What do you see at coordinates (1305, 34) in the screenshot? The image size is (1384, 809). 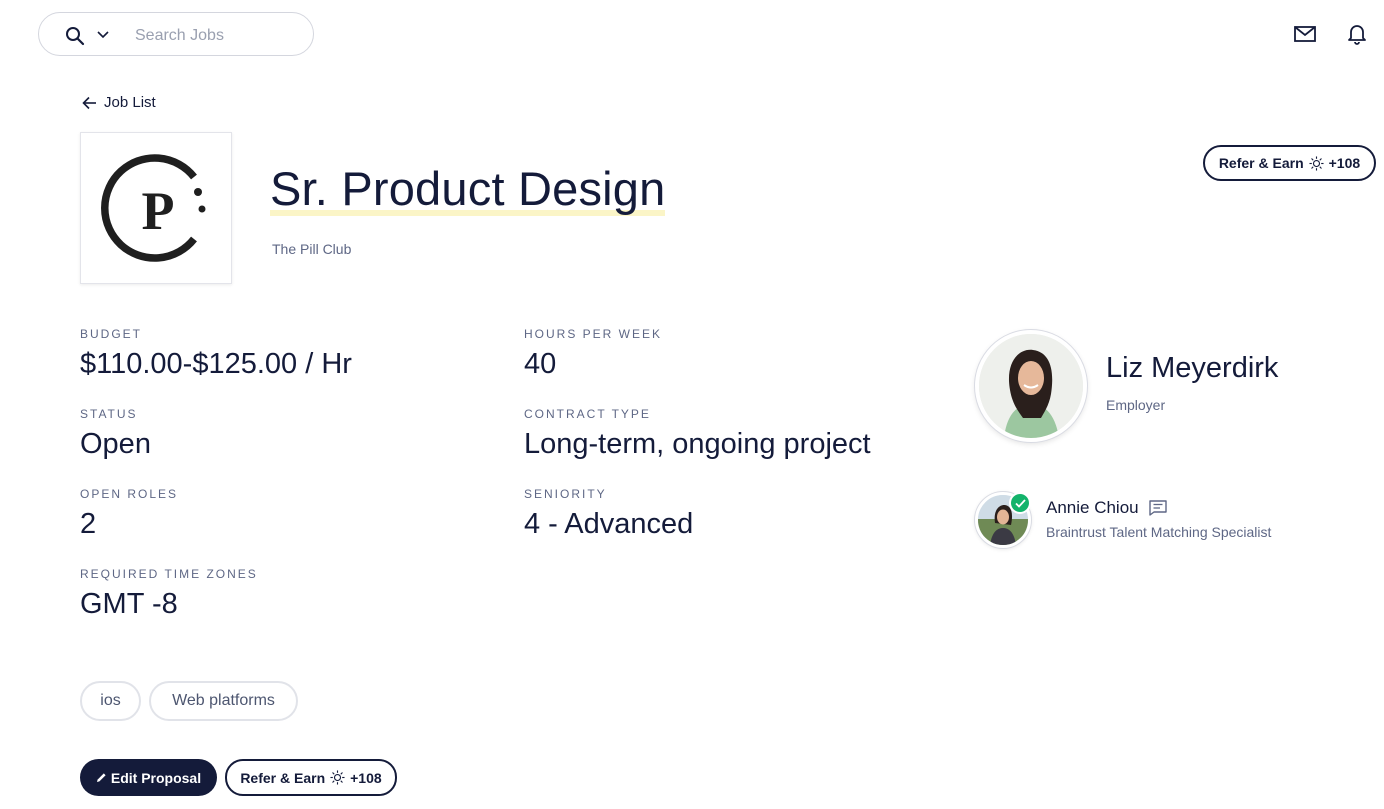 I see `mail-icon` at bounding box center [1305, 34].